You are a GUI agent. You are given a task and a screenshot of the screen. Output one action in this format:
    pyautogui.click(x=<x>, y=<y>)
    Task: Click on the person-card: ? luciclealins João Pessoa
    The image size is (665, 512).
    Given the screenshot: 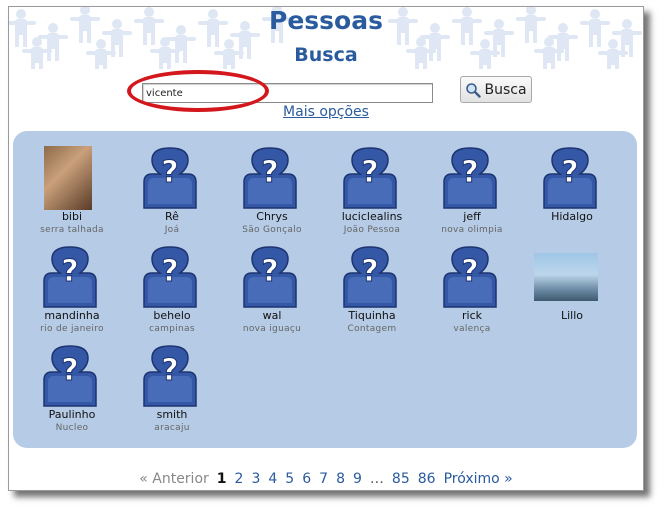 What is the action you would take?
    pyautogui.click(x=372, y=192)
    